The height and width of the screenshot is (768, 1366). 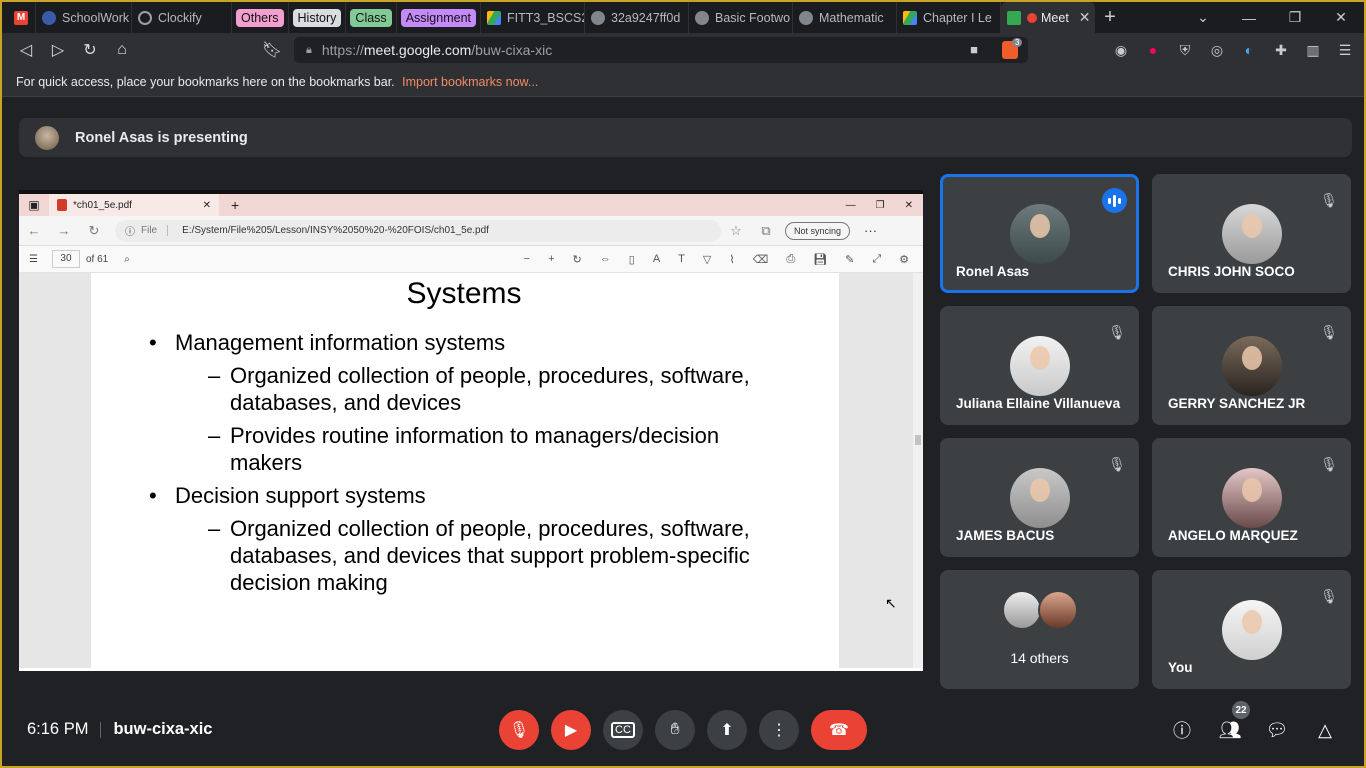 I want to click on tab-mathematics: Mathematic, so click(x=845, y=17).